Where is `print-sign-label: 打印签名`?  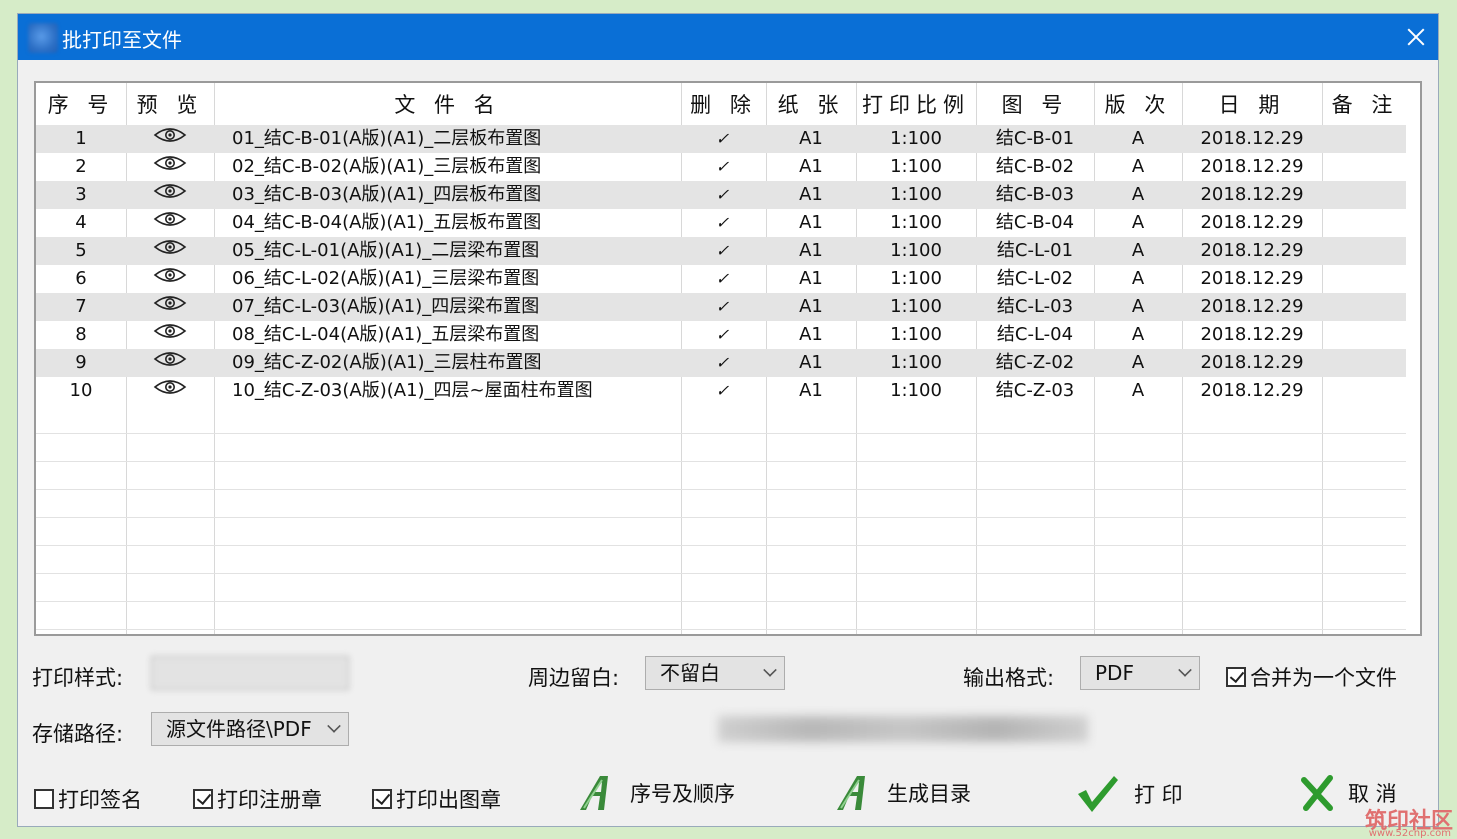 print-sign-label: 打印签名 is located at coordinates (100, 800).